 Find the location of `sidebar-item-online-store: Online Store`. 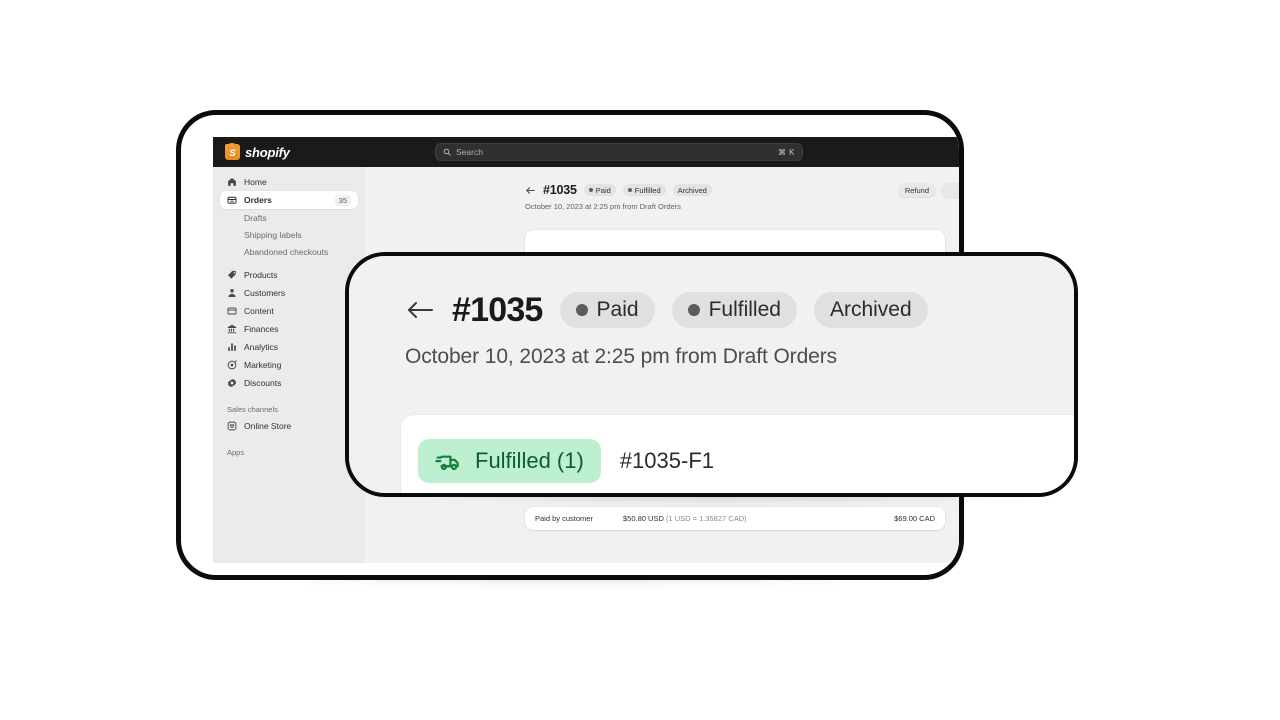

sidebar-item-online-store: Online Store is located at coordinates (289, 426).